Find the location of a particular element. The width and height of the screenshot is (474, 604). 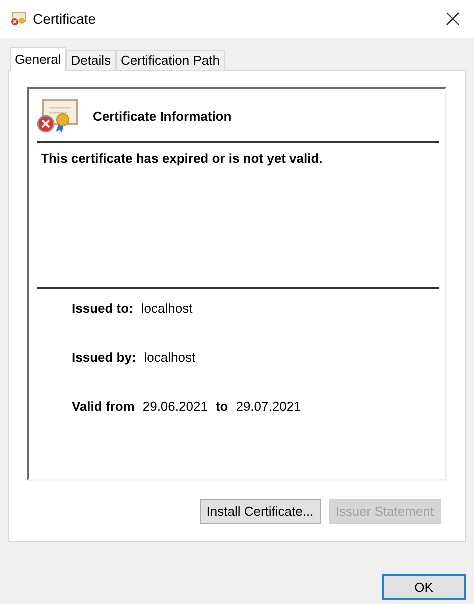

status-message: This certificate has expired or is not yet valid. is located at coordinates (182, 159).